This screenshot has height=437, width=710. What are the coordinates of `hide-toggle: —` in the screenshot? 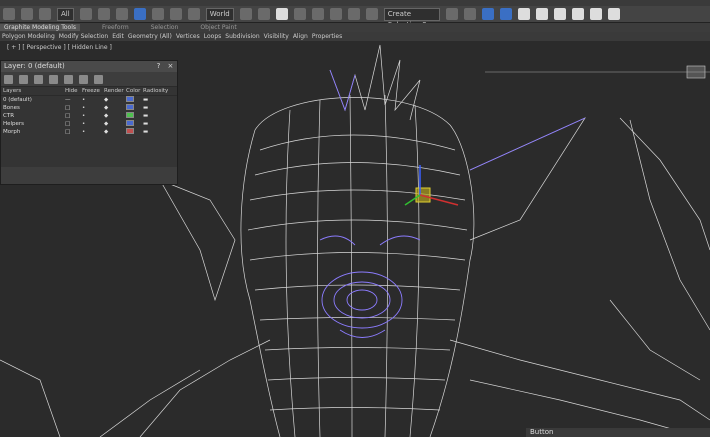 It's located at (73, 100).